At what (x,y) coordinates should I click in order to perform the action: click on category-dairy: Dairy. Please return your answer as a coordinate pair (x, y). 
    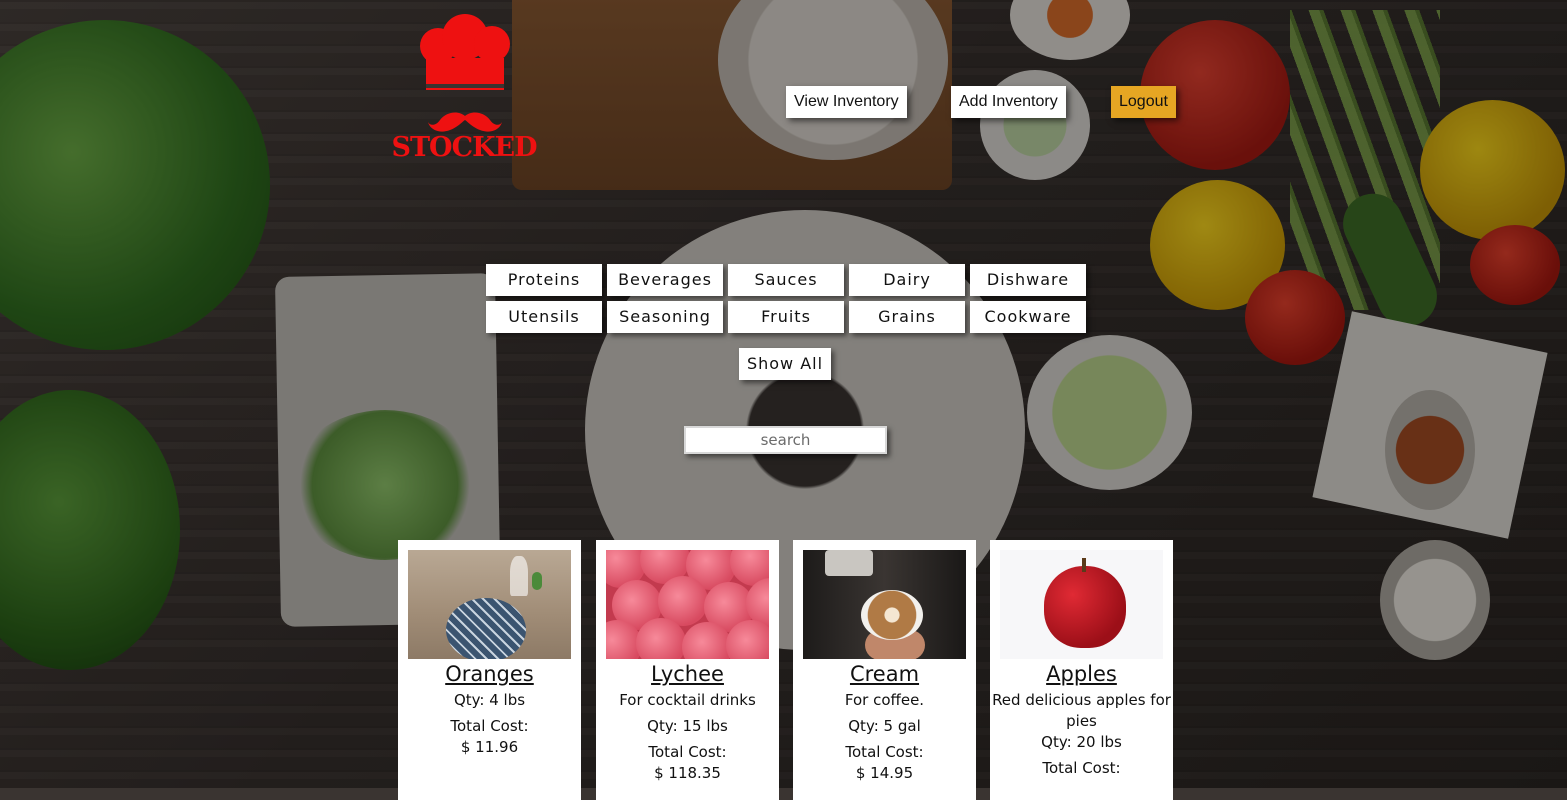
    Looking at the image, I should click on (907, 280).